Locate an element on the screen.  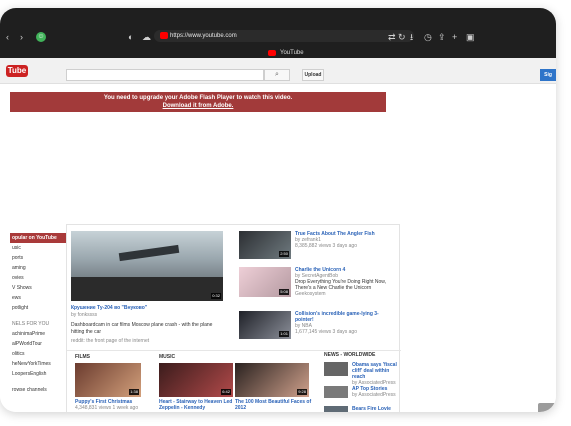
featured-via: reddit: the front page of the internet is located at coordinates (149, 341).